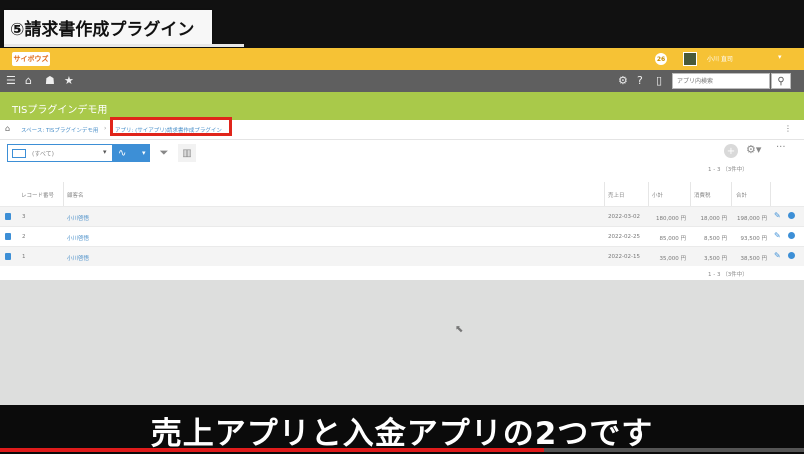 The width and height of the screenshot is (804, 454). What do you see at coordinates (124, 45) in the screenshot?
I see `chapter-underline` at bounding box center [124, 45].